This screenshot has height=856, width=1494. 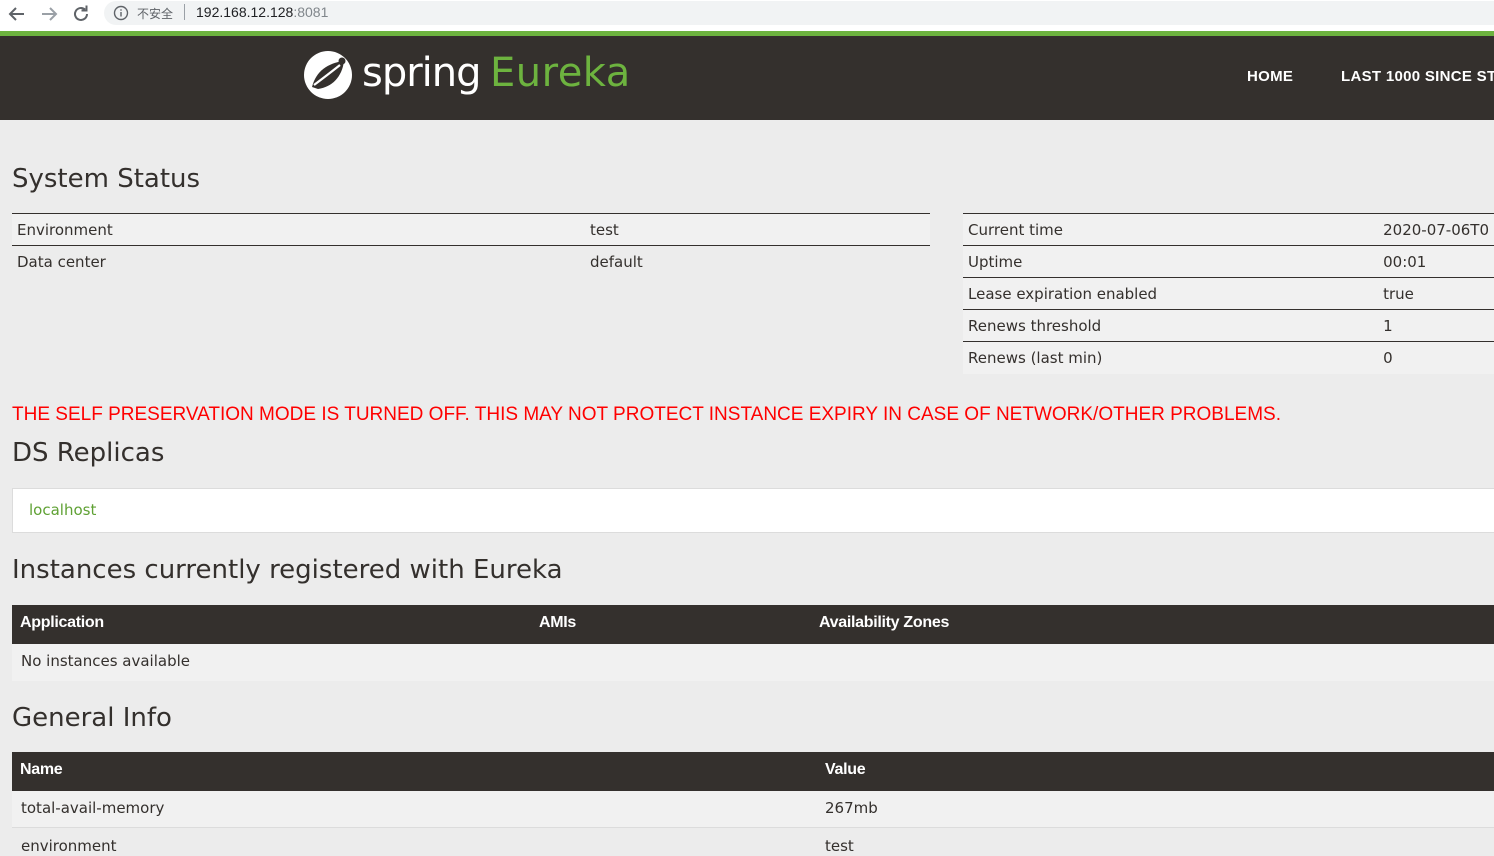 What do you see at coordinates (560, 73) in the screenshot?
I see `logo-eureka-text: Eureka` at bounding box center [560, 73].